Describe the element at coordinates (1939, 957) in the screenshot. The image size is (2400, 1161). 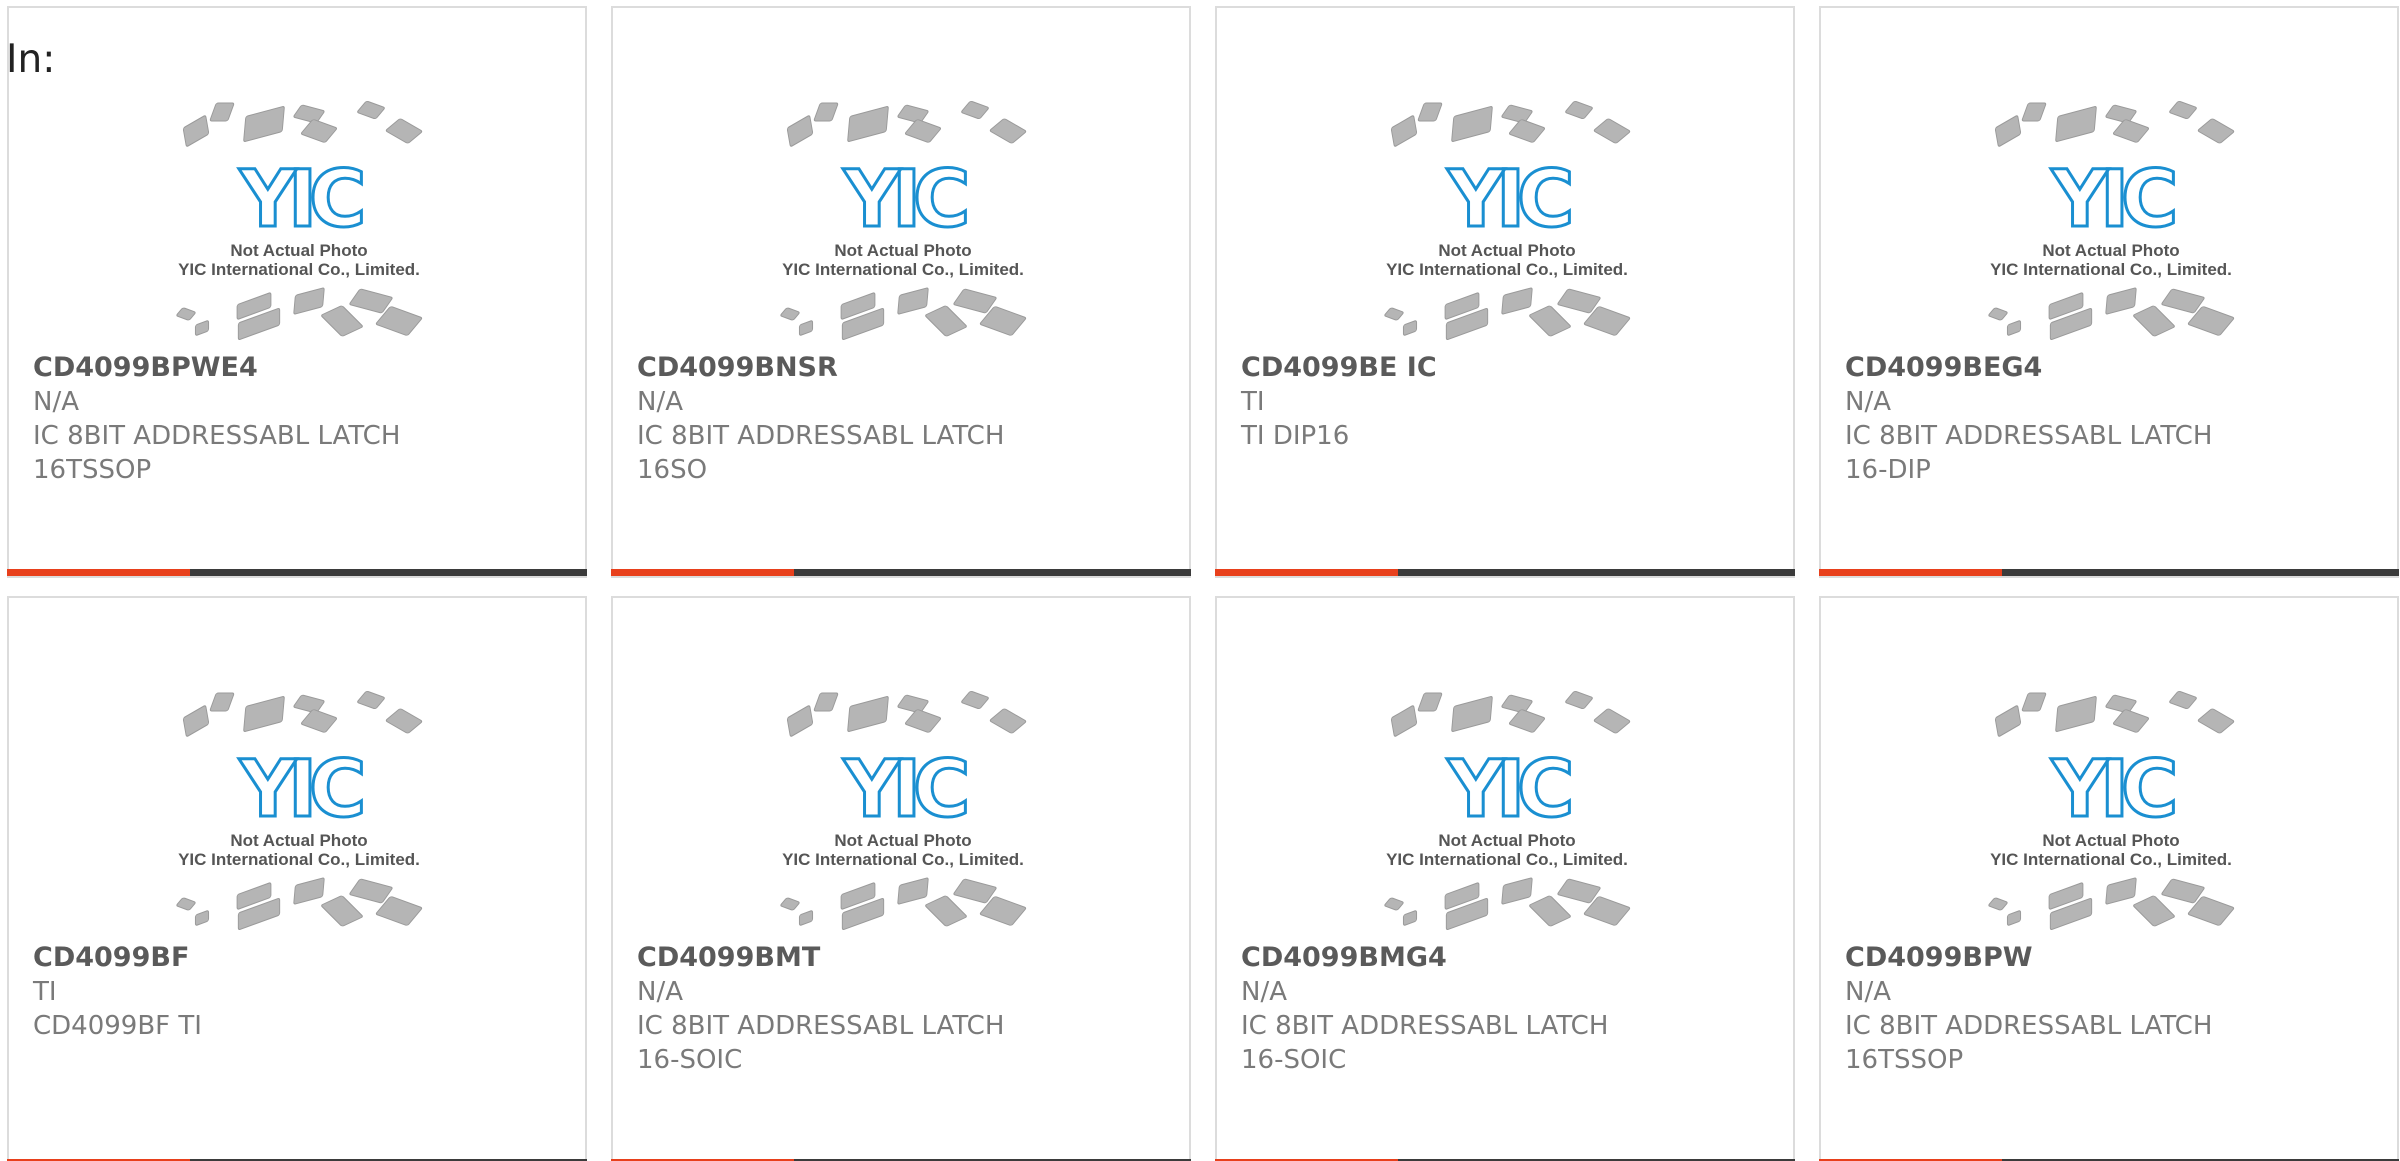
I see `part-number: CD4099BPW` at that location.